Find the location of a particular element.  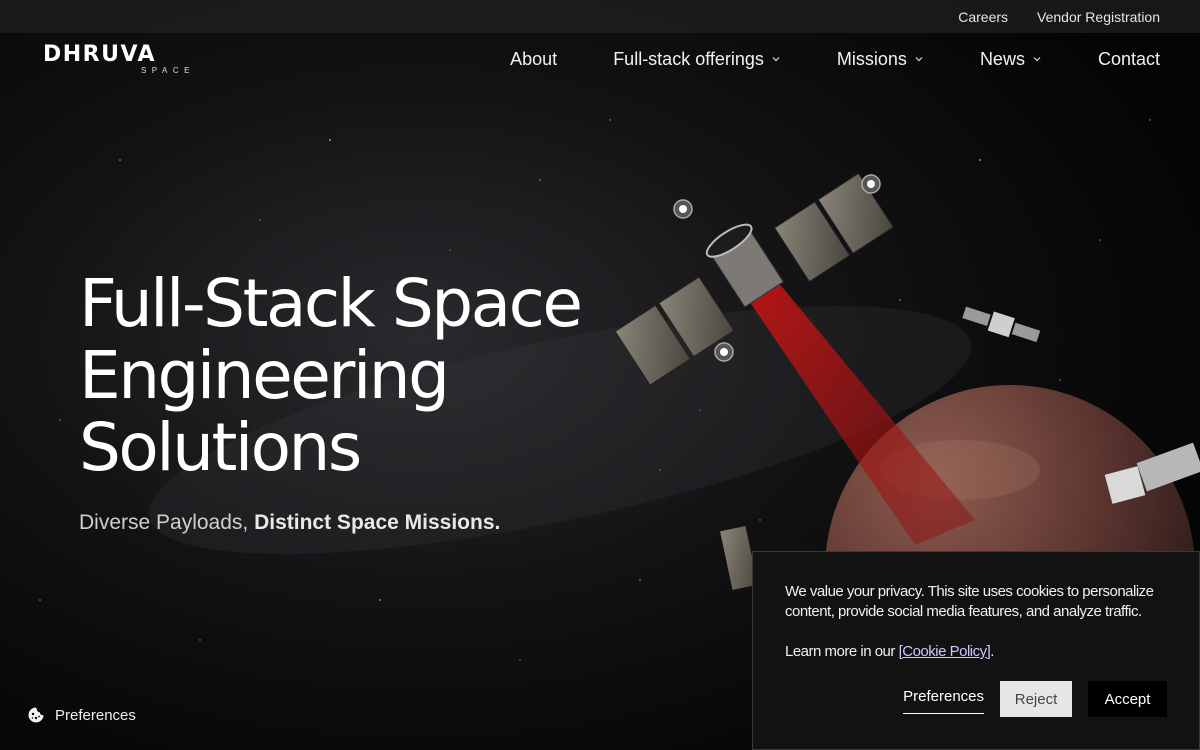

nav-full-stack-offerings-label: Full-stack offerings is located at coordinates (688, 58).